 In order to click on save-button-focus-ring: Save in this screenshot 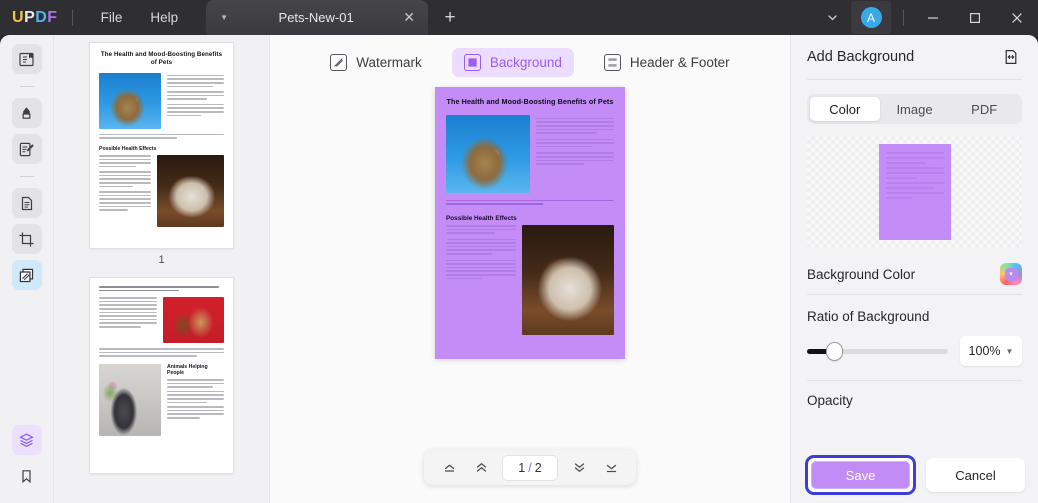, I will do `click(860, 475)`.